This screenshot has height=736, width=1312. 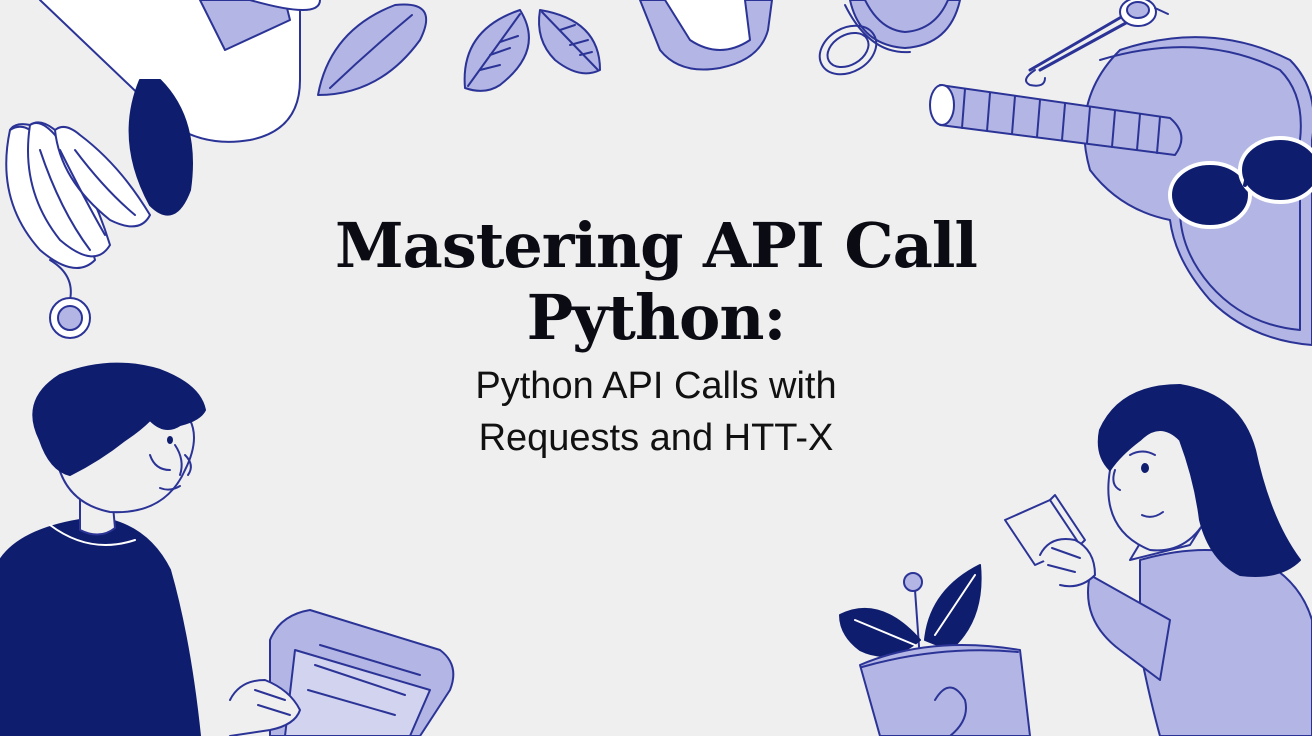 I want to click on mug-icon, so click(x=706, y=35).